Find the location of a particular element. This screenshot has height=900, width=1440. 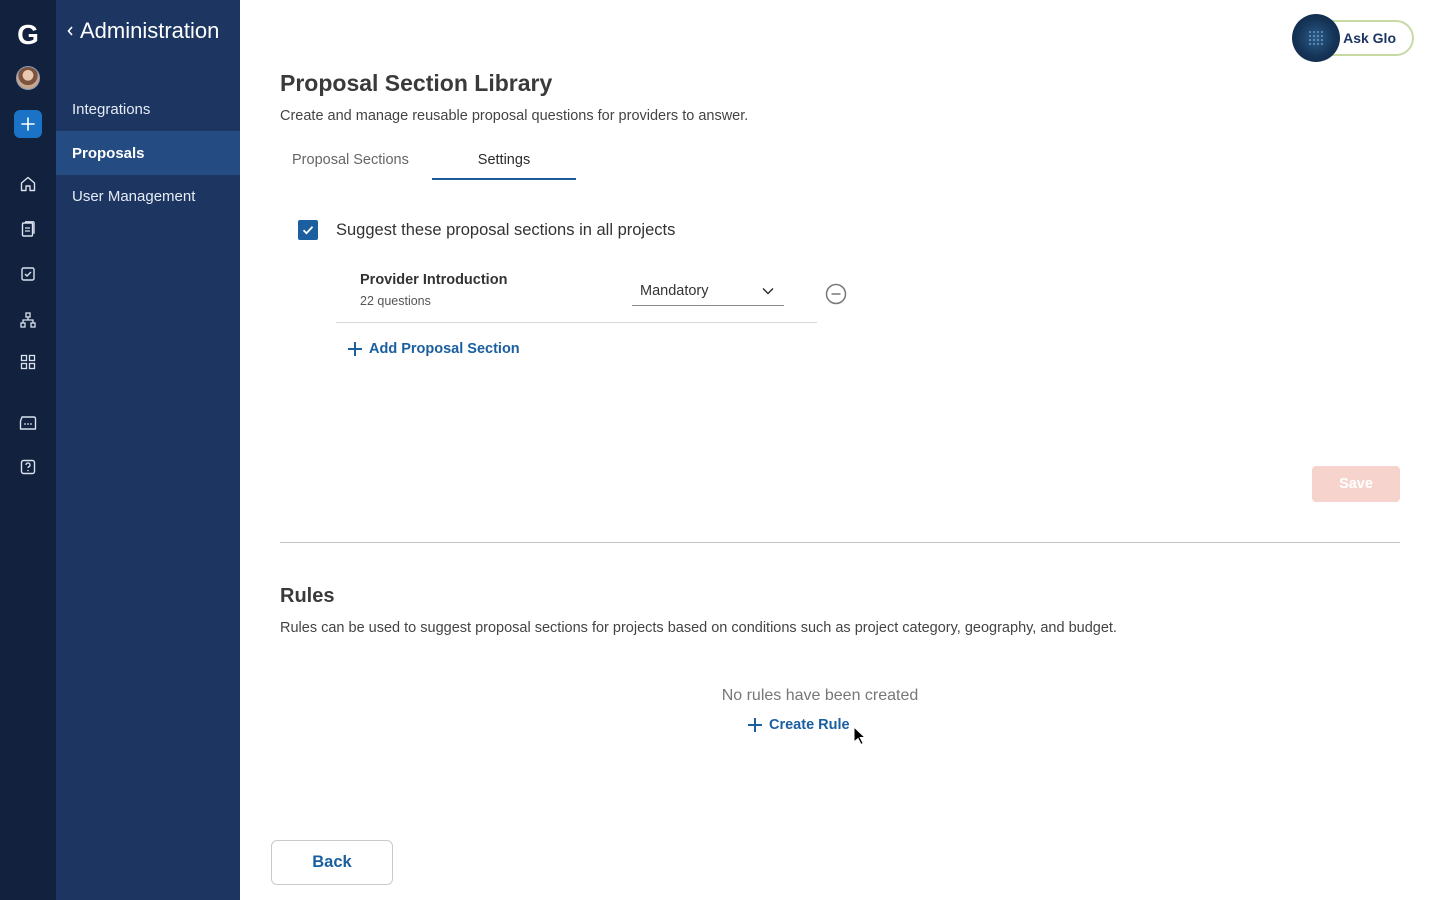

add-proposal-section-label: Add Proposal Section is located at coordinates (444, 349).